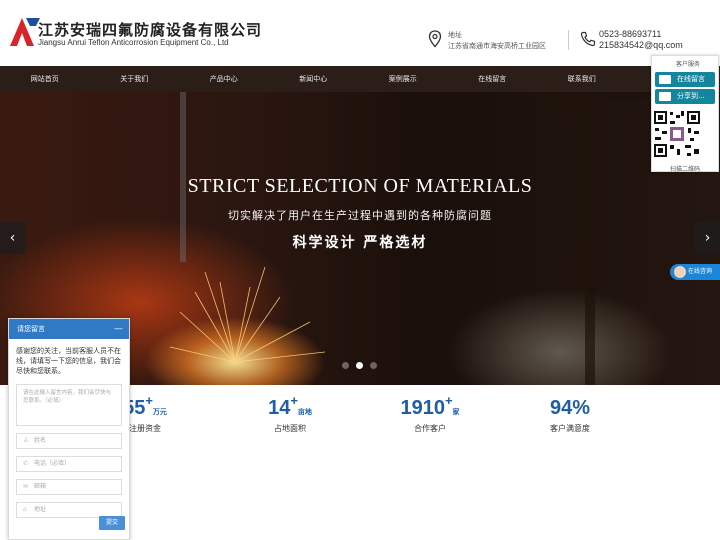 This screenshot has height=540, width=720. I want to click on nav-item-home: 网站首页, so click(45, 79).